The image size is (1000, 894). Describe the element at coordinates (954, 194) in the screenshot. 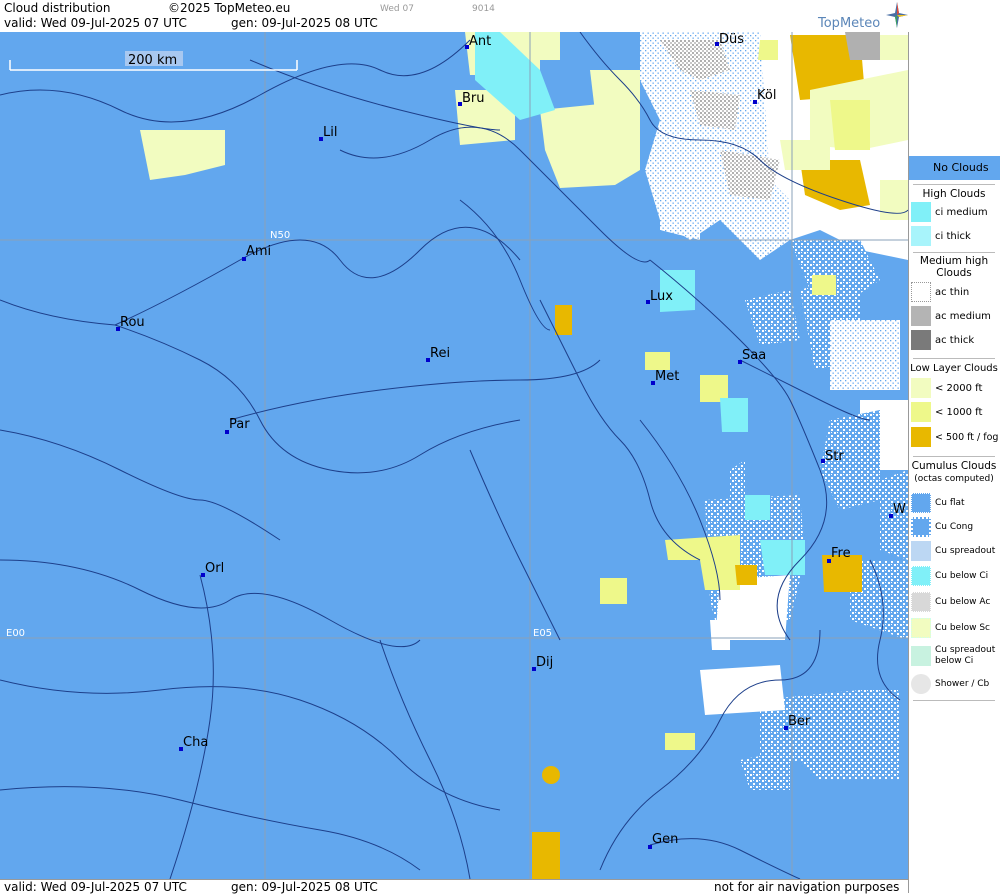

I see `legend-high-clouds-heading: High Clouds` at that location.